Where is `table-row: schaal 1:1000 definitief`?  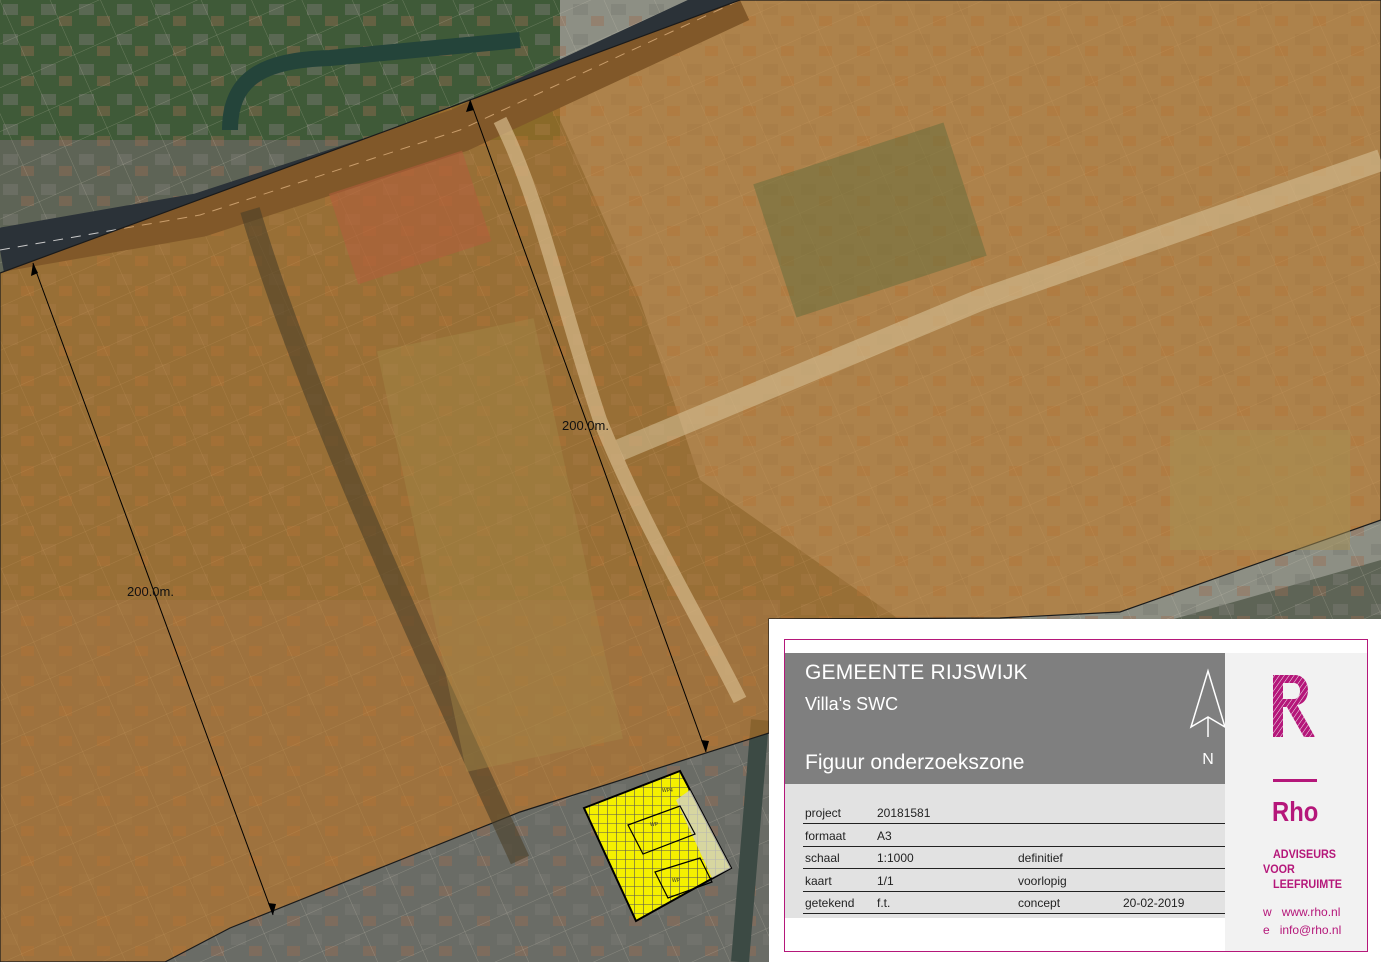 table-row: schaal 1:1000 definitief is located at coordinates (1014, 857).